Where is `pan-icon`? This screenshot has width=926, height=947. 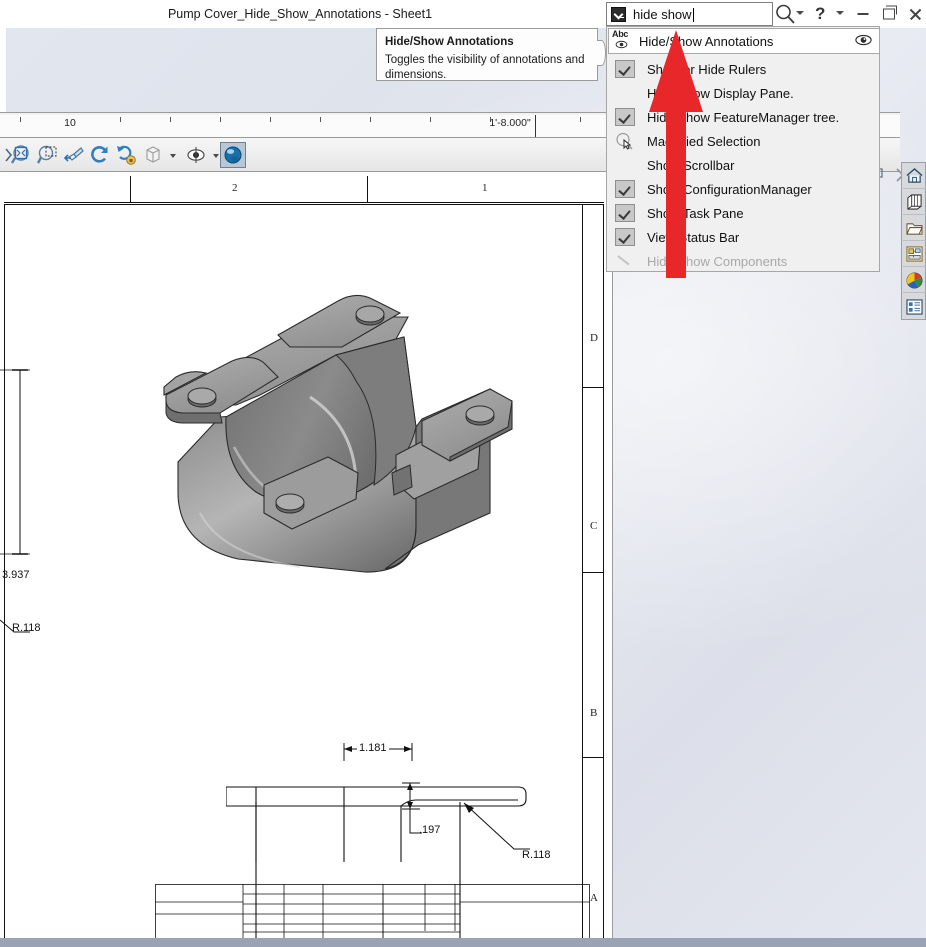
pan-icon is located at coordinates (74, 155).